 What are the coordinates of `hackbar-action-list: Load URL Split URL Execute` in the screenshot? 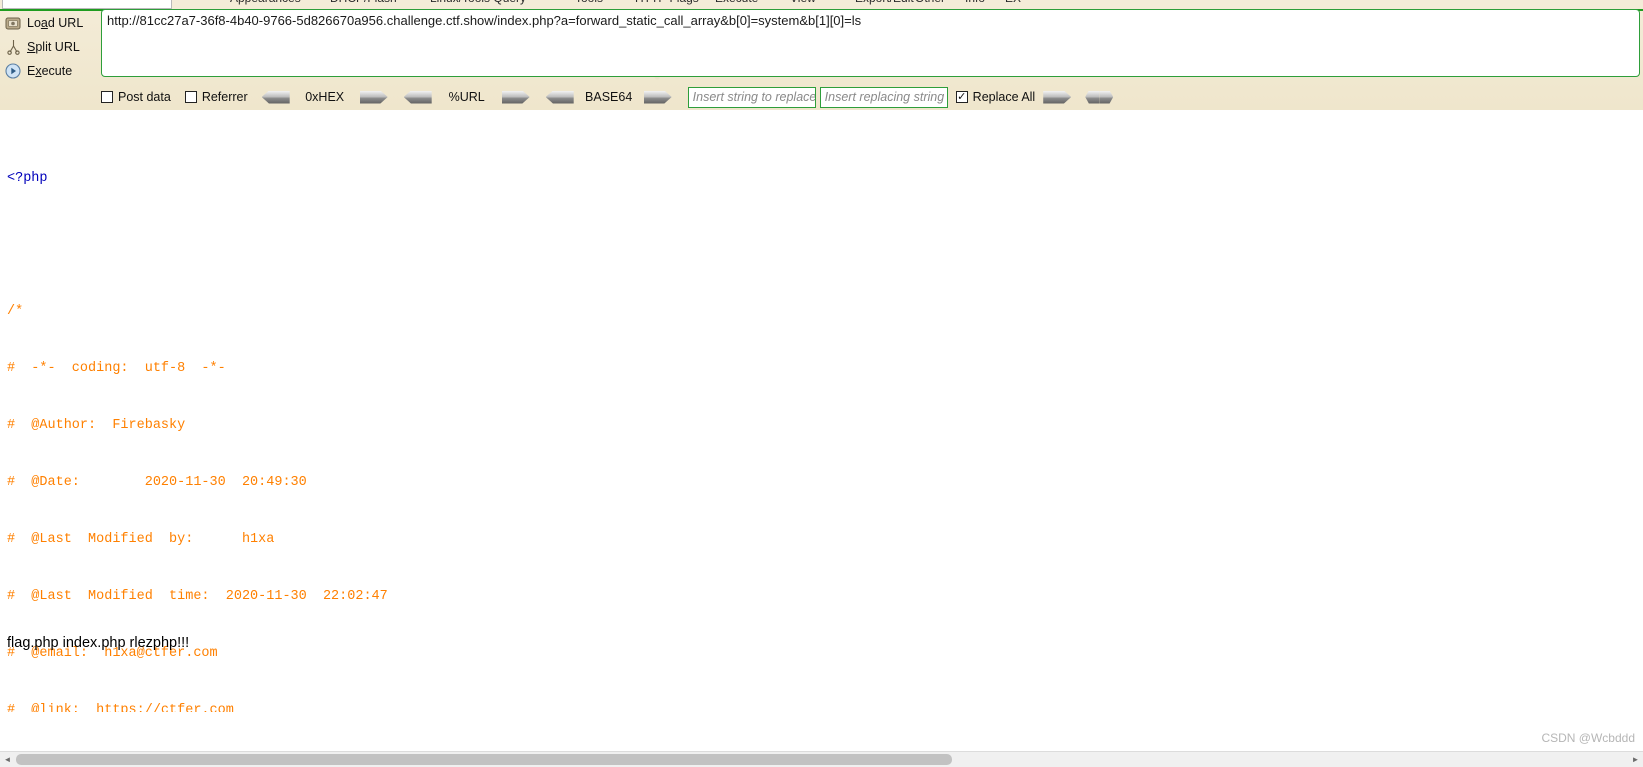 It's located at (48, 48).